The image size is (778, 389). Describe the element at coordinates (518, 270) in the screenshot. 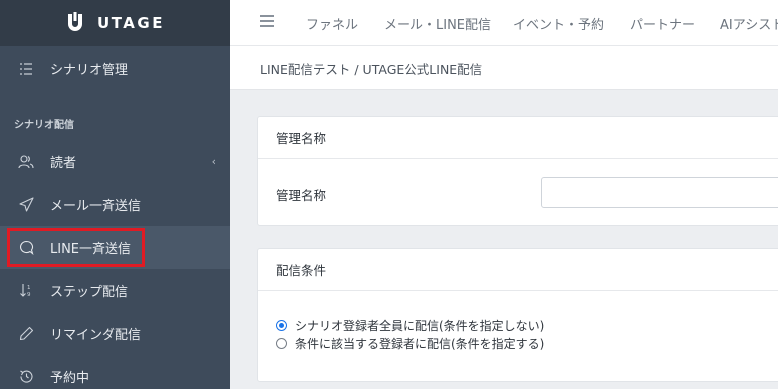

I see `card-title: 配信条件` at that location.